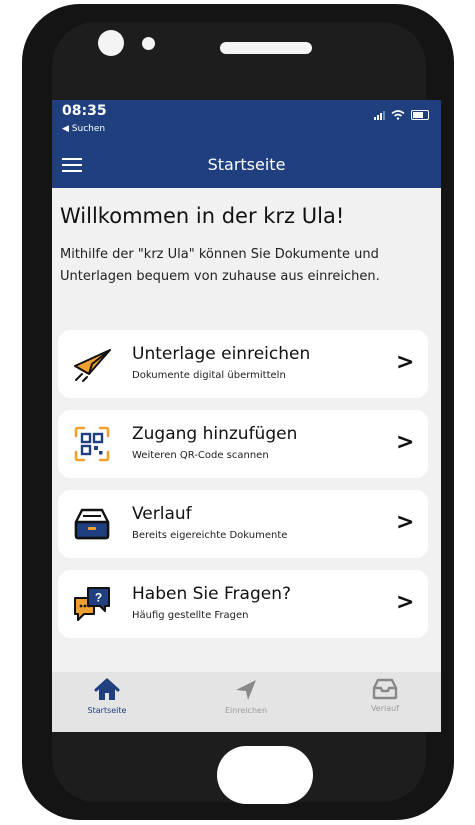 The image size is (475, 825). Describe the element at coordinates (148, 43) in the screenshot. I see `proximity-sensor` at that location.